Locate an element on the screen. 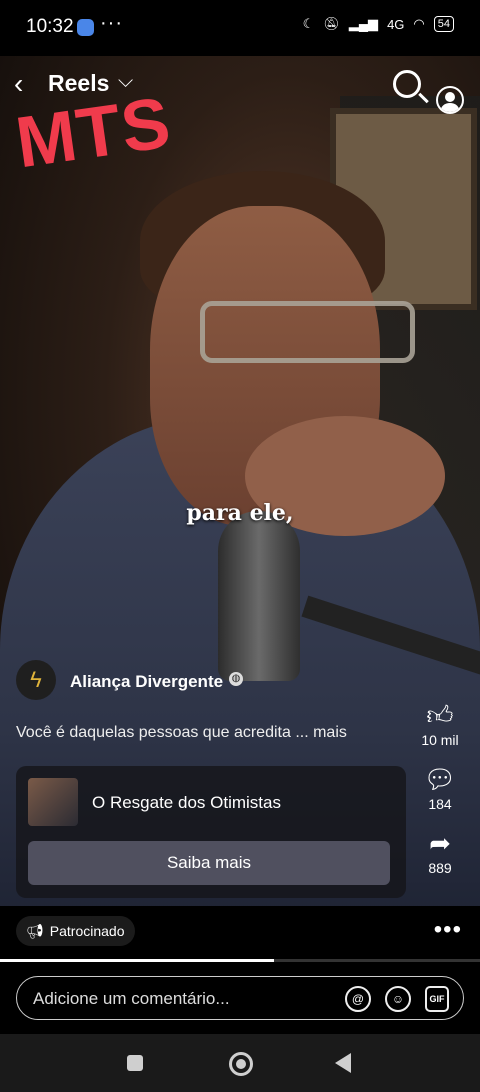 The height and width of the screenshot is (1092, 480). megaphone-icon: 📢︎ is located at coordinates (35, 930).